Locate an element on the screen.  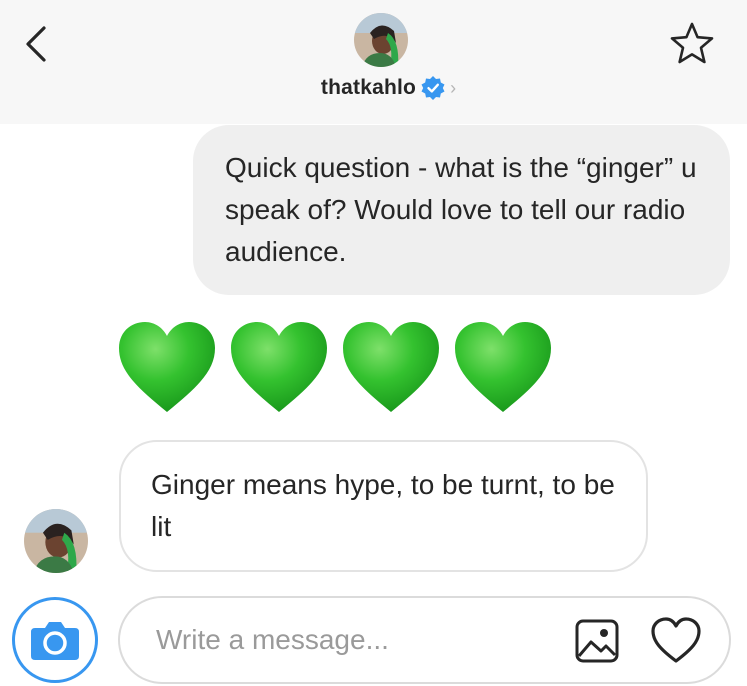
camera-icon is located at coordinates (55, 641).